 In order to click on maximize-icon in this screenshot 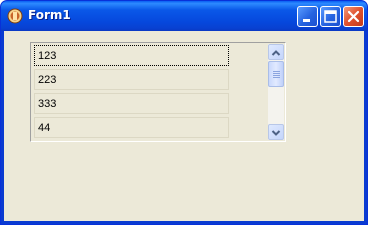, I will do `click(330, 16)`.